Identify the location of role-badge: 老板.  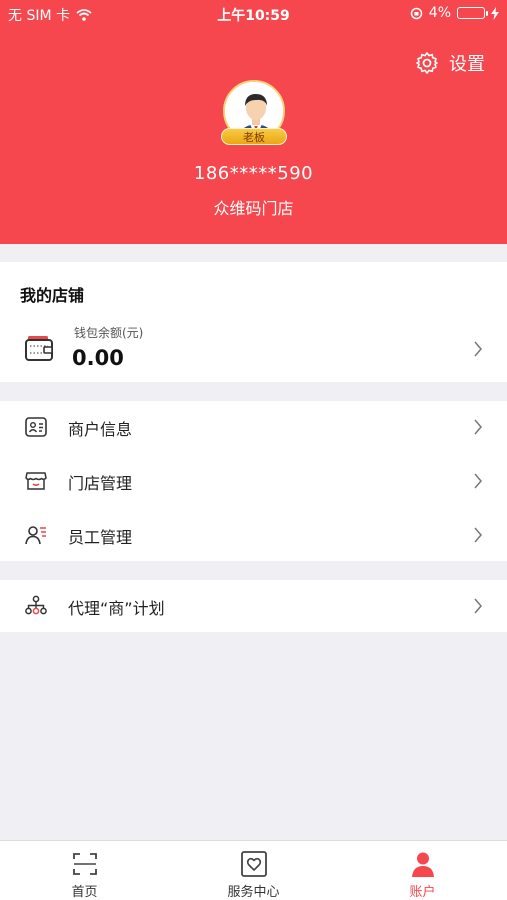
(254, 136).